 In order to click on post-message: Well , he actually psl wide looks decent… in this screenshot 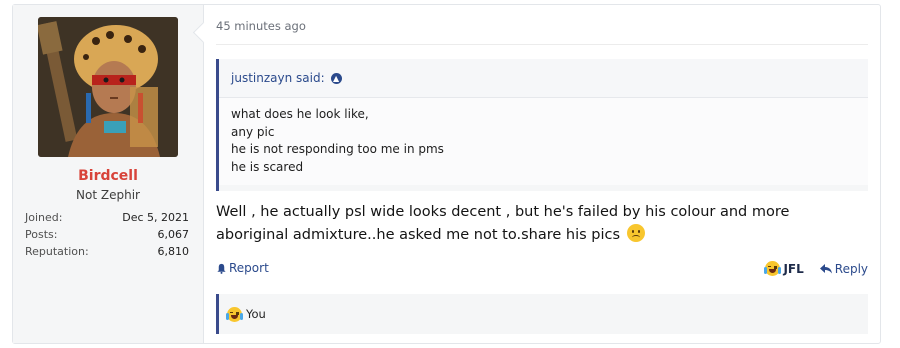, I will do `click(536, 224)`.